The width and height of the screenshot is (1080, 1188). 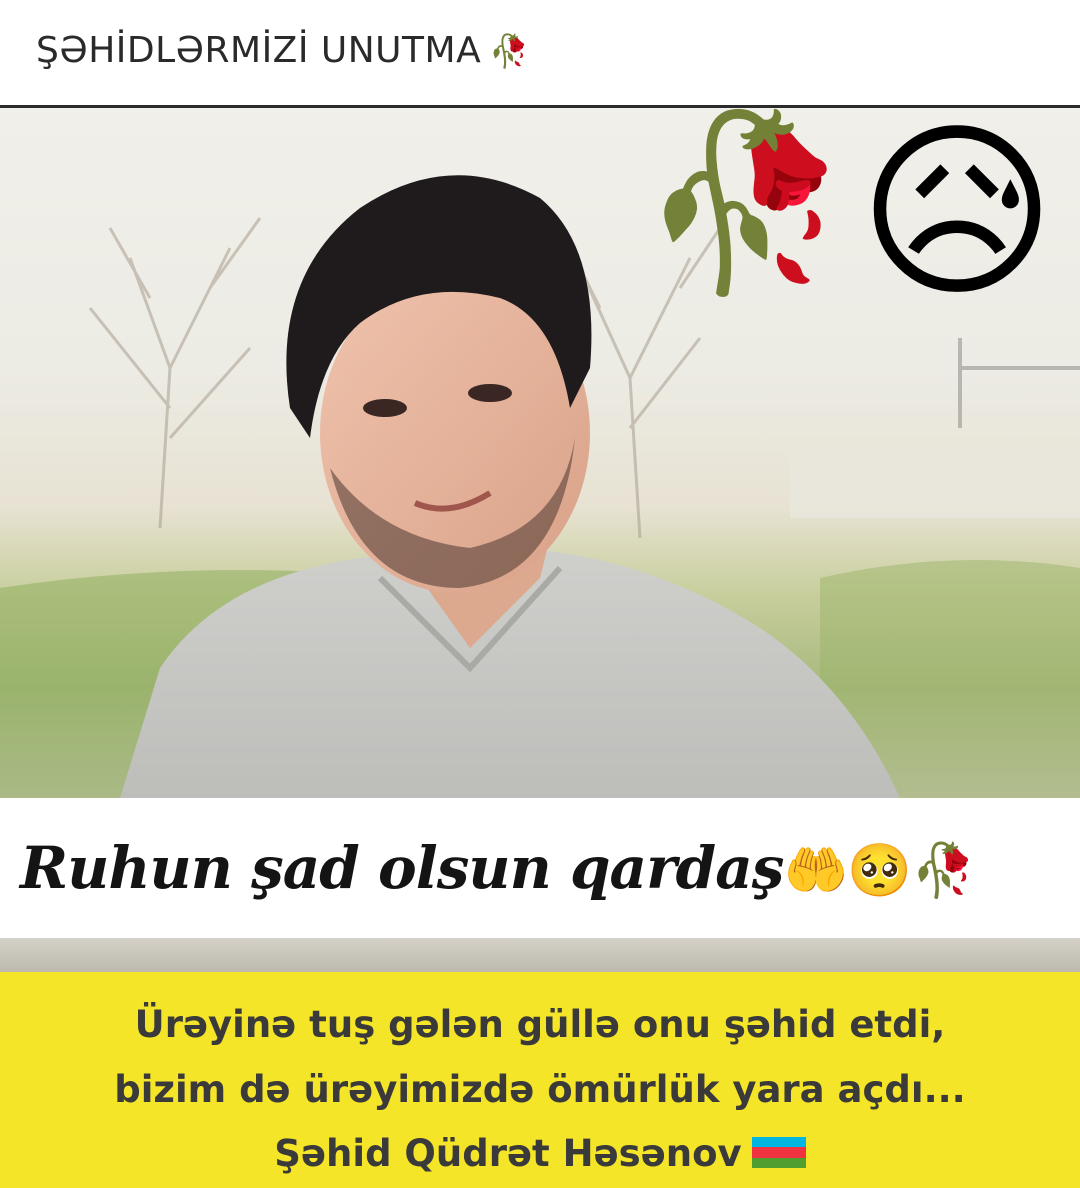 I want to click on sad-face-icon: 😥, so click(x=957, y=215).